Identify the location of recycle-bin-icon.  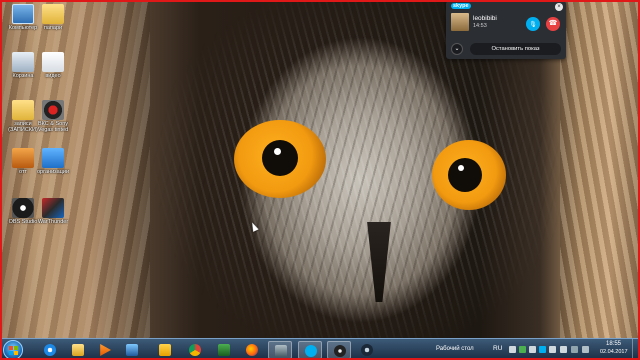
(23, 62).